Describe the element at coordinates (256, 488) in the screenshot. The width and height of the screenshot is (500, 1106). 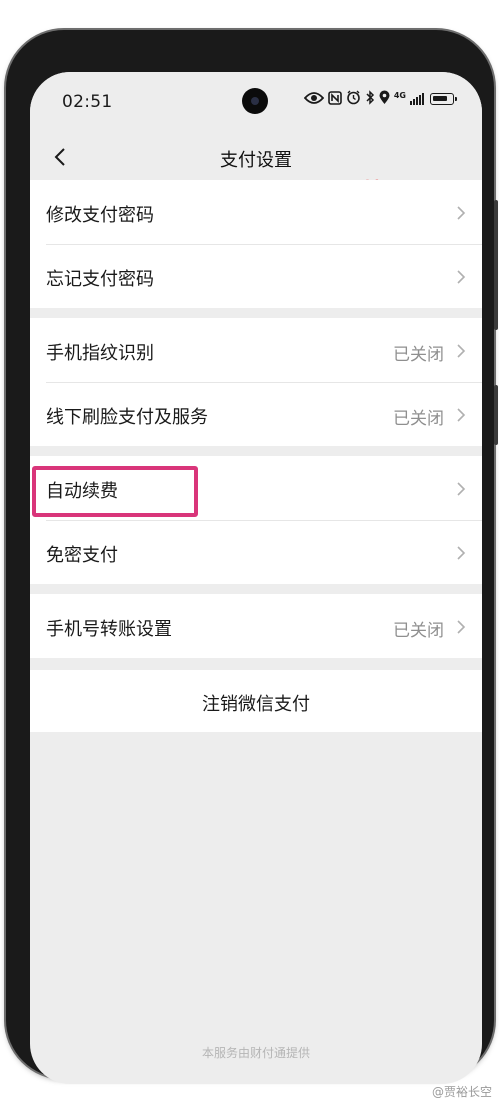
I see `auto-renewal-row: 自动续费` at that location.